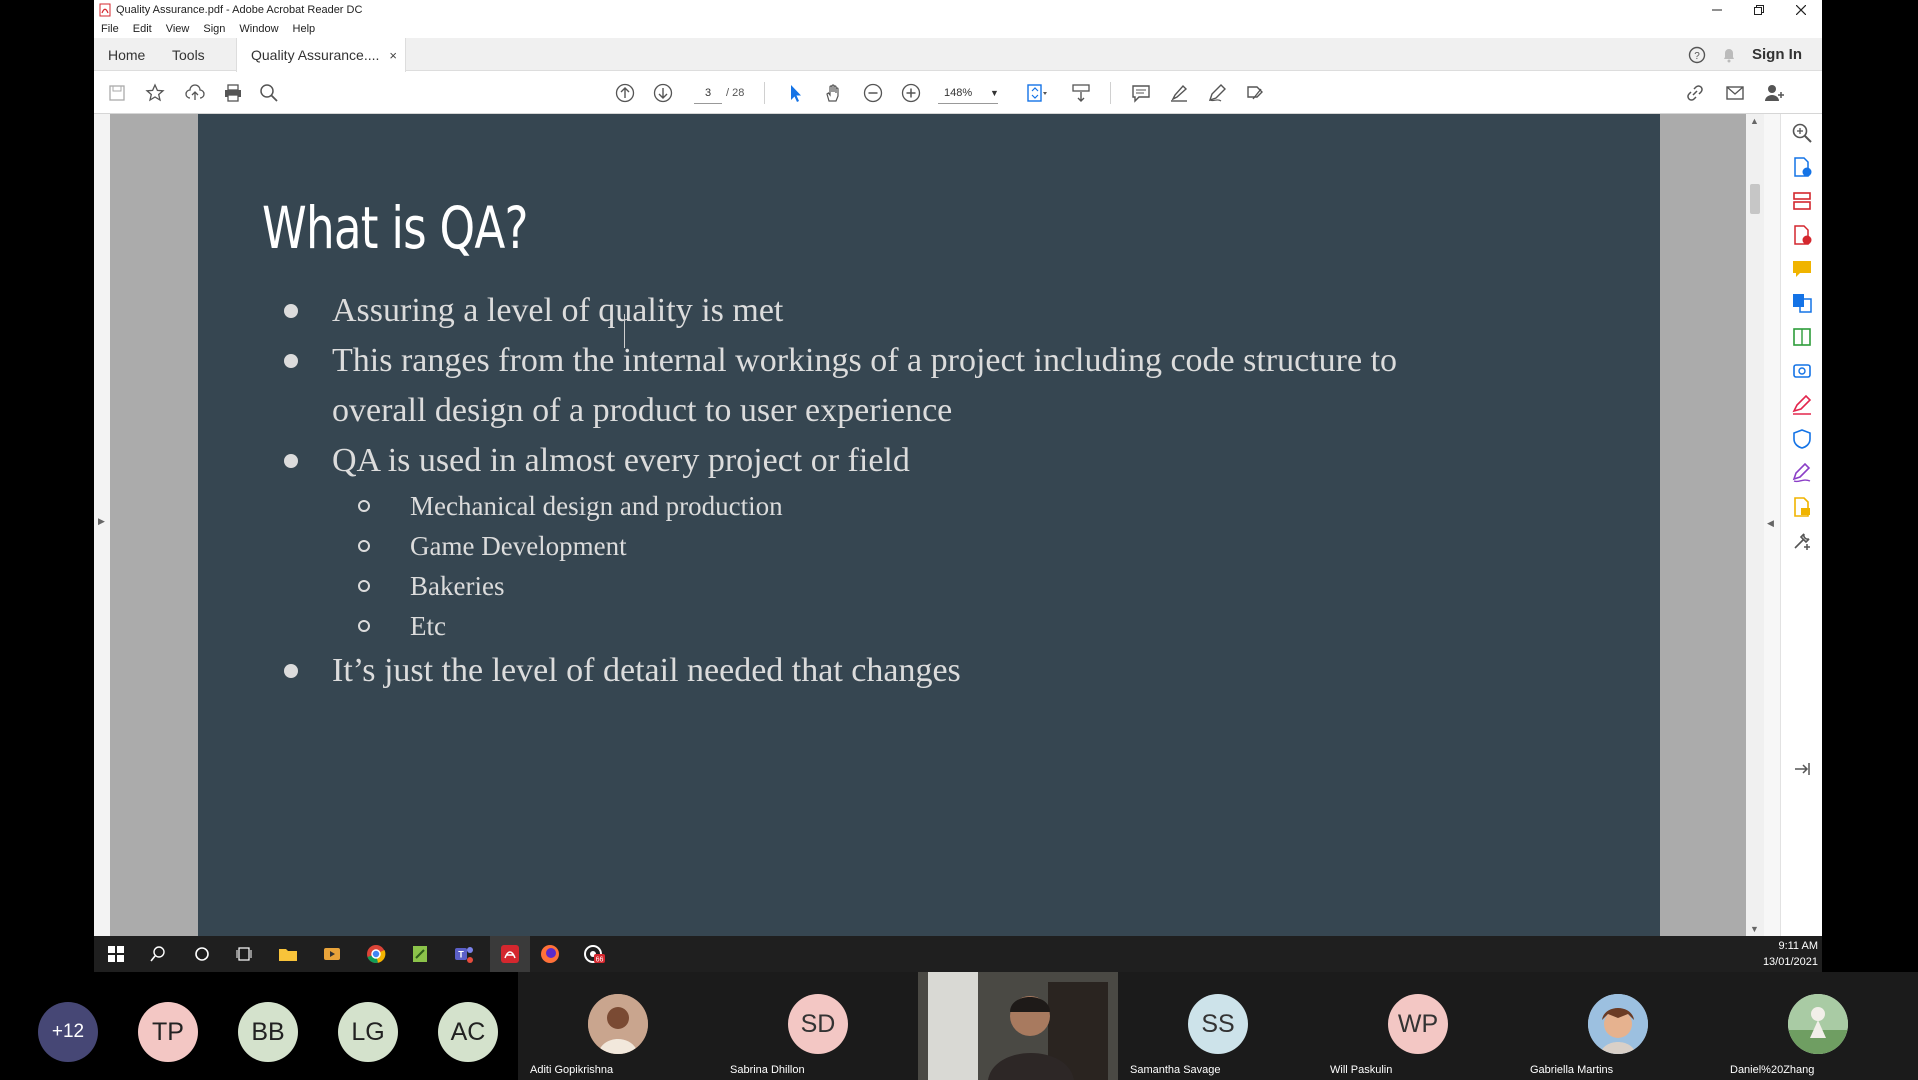 The height and width of the screenshot is (1080, 1918). I want to click on acrobat-taskbar-icon, so click(510, 954).